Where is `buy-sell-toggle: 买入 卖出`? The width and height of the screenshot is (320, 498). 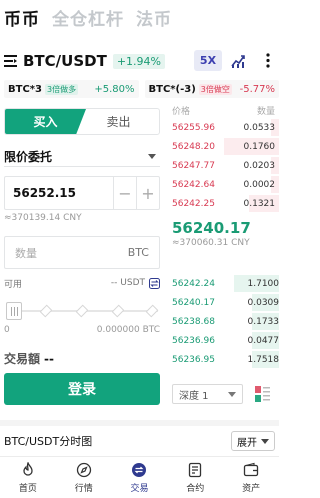
buy-sell-toggle: 买入 卖出 is located at coordinates (82, 121).